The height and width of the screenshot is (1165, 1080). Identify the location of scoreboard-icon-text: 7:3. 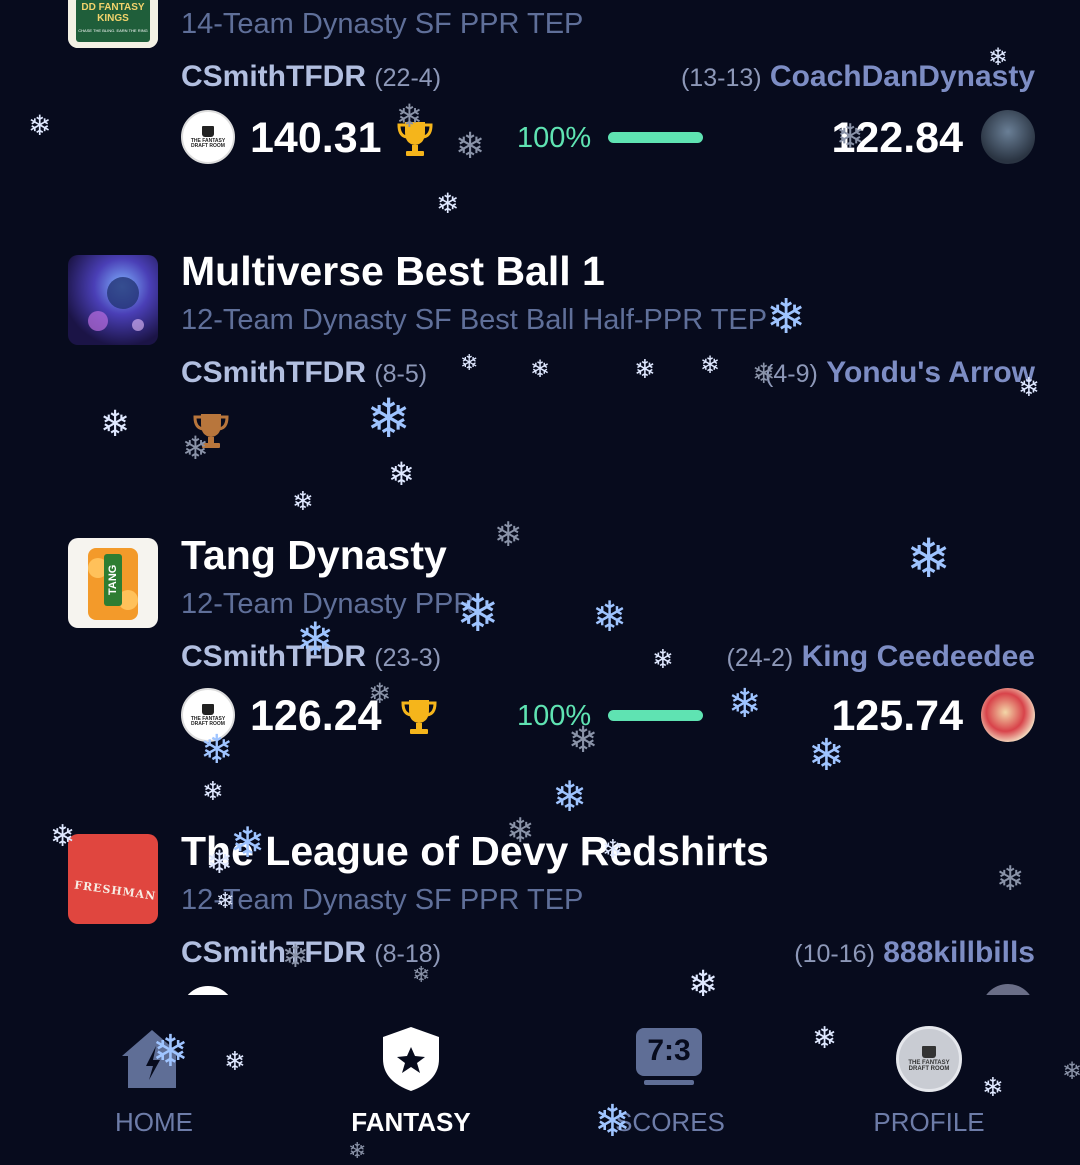
(669, 1050).